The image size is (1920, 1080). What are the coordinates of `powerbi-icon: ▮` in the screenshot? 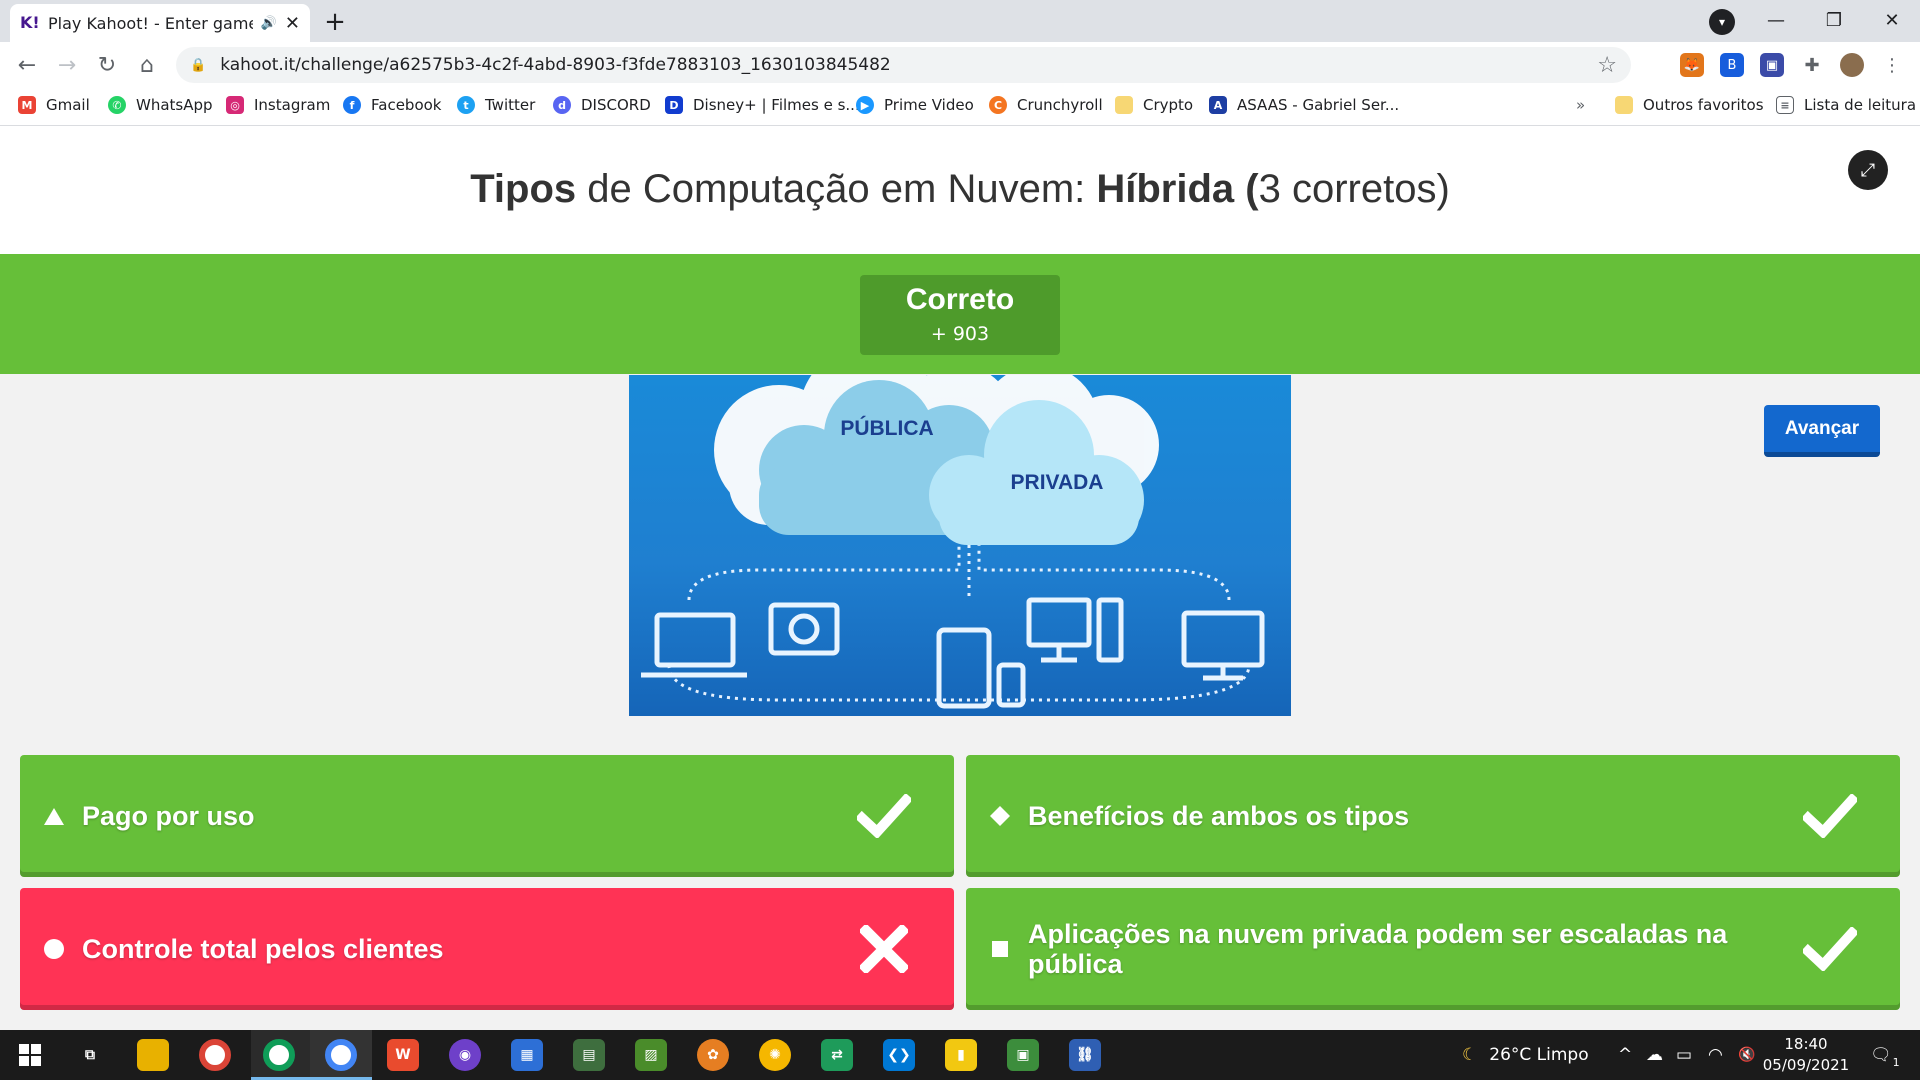 It's located at (961, 1055).